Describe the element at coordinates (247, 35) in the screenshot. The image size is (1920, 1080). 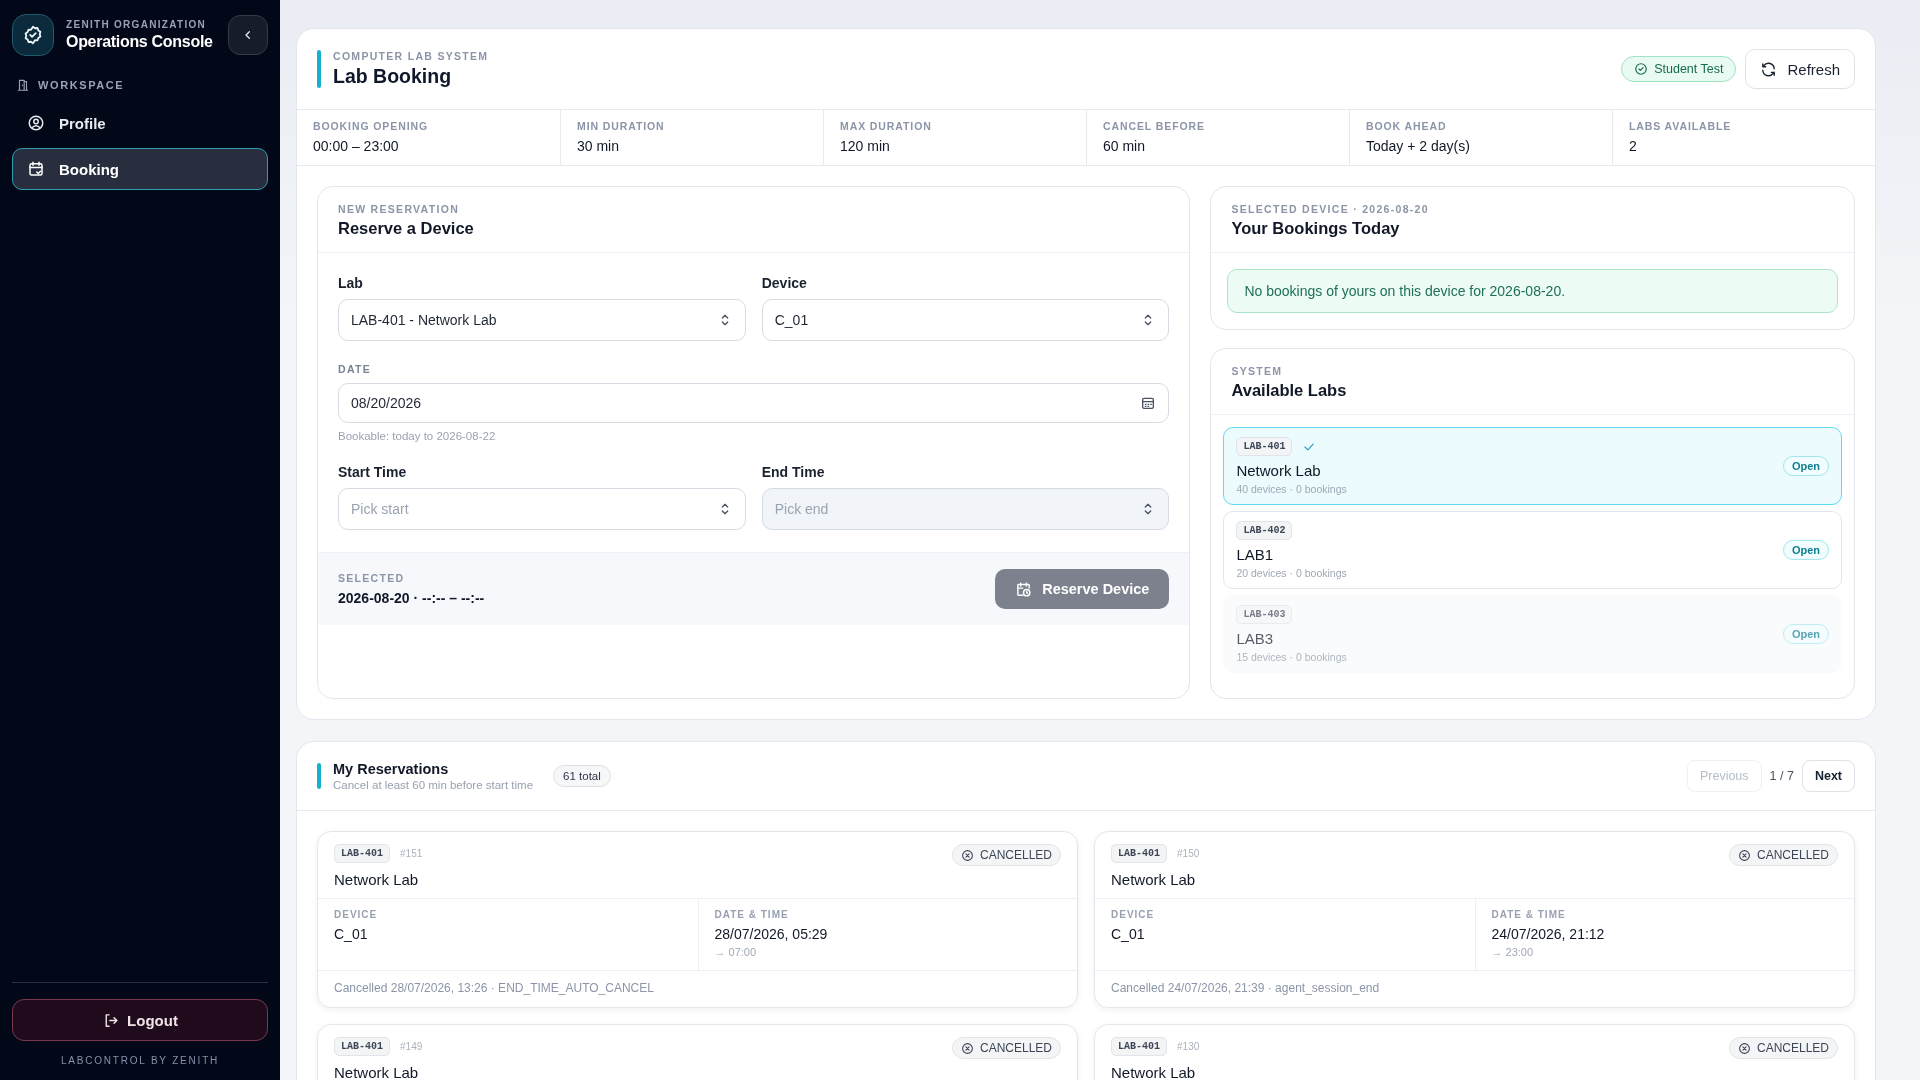
I see `collapse-sidebar-button` at that location.